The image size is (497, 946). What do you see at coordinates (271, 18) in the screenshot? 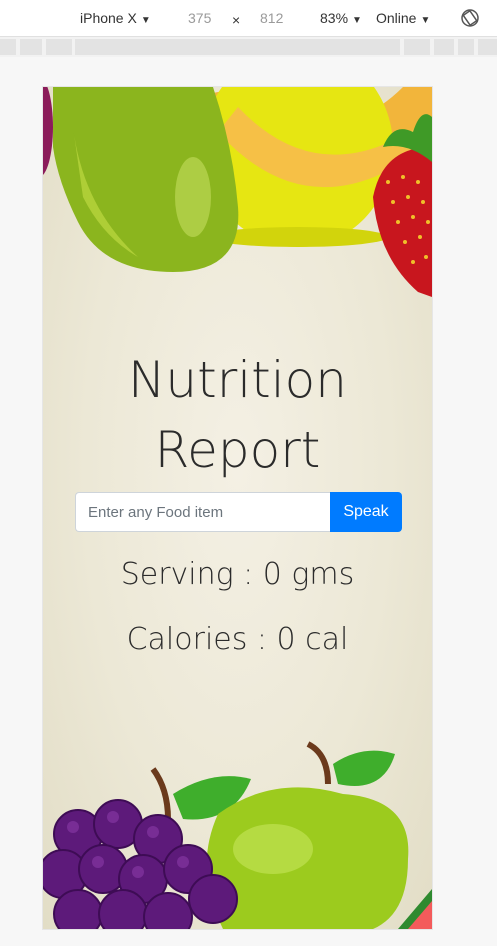
I see `height-input: 812` at bounding box center [271, 18].